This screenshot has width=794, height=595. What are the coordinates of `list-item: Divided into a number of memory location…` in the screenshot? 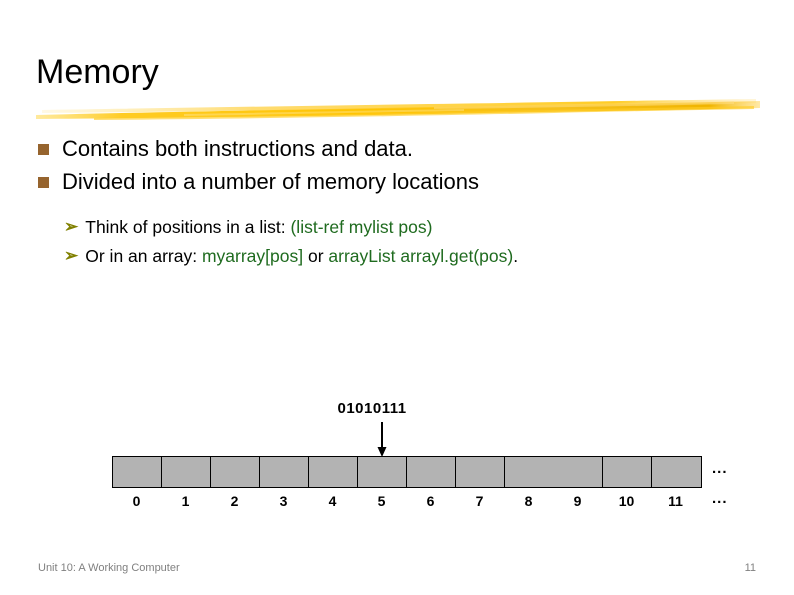 It's located at (398, 182).